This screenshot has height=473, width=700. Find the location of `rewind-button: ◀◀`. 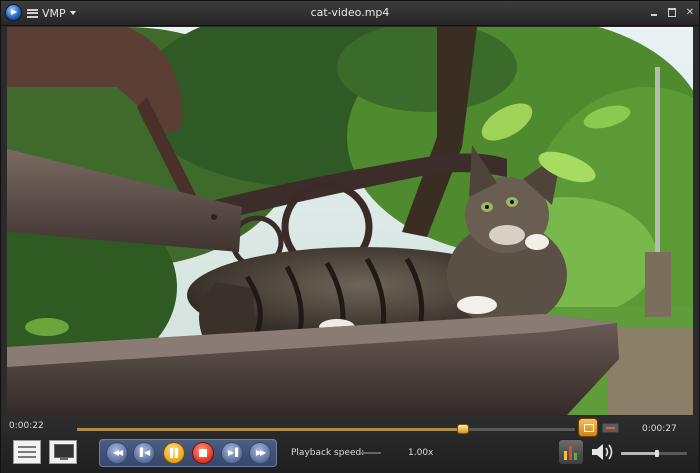

rewind-button: ◀◀ is located at coordinates (117, 453).